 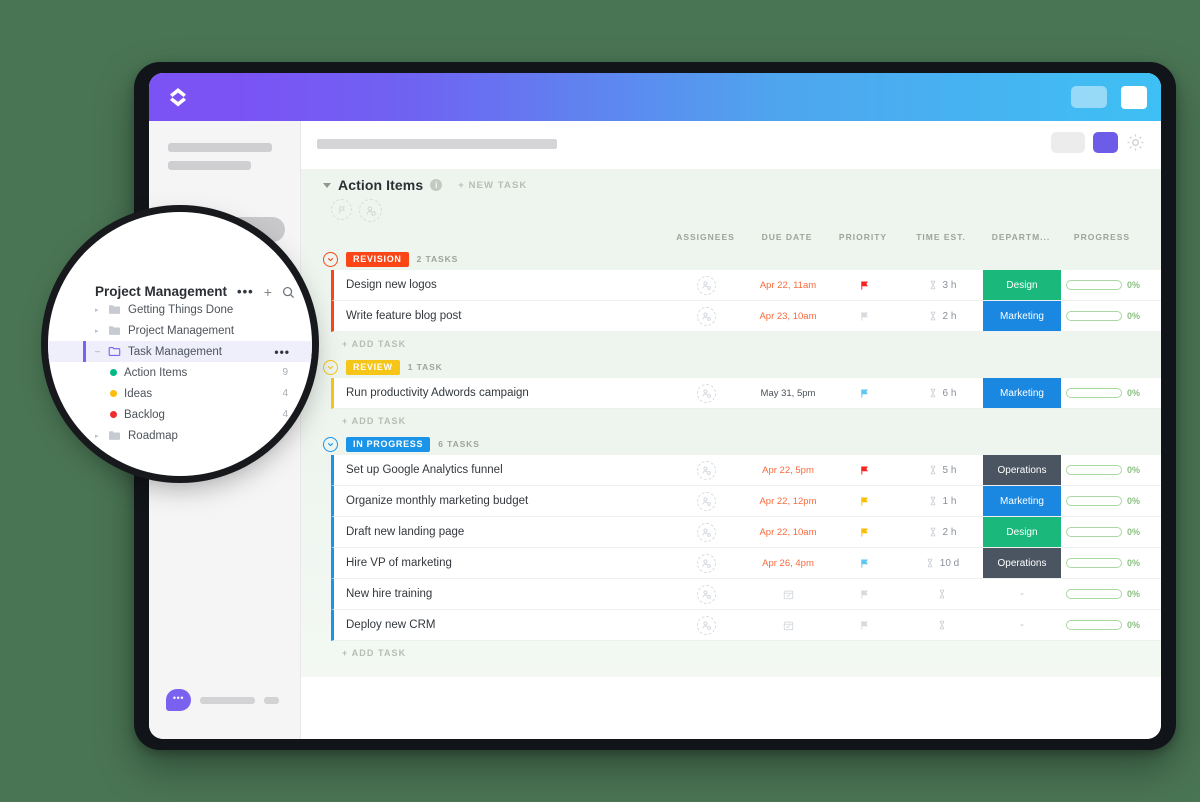 What do you see at coordinates (1022, 285) in the screenshot?
I see `task-department-cell: Design` at bounding box center [1022, 285].